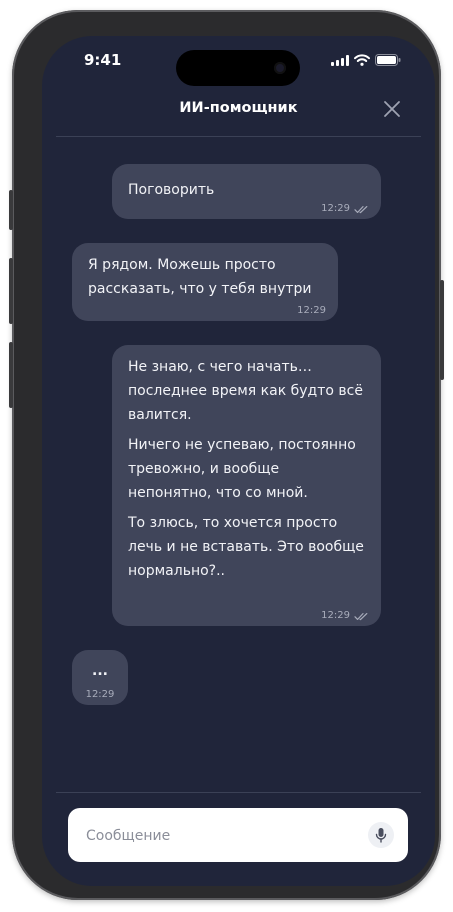  What do you see at coordinates (171, 190) in the screenshot?
I see `message-text: Поговорить` at bounding box center [171, 190].